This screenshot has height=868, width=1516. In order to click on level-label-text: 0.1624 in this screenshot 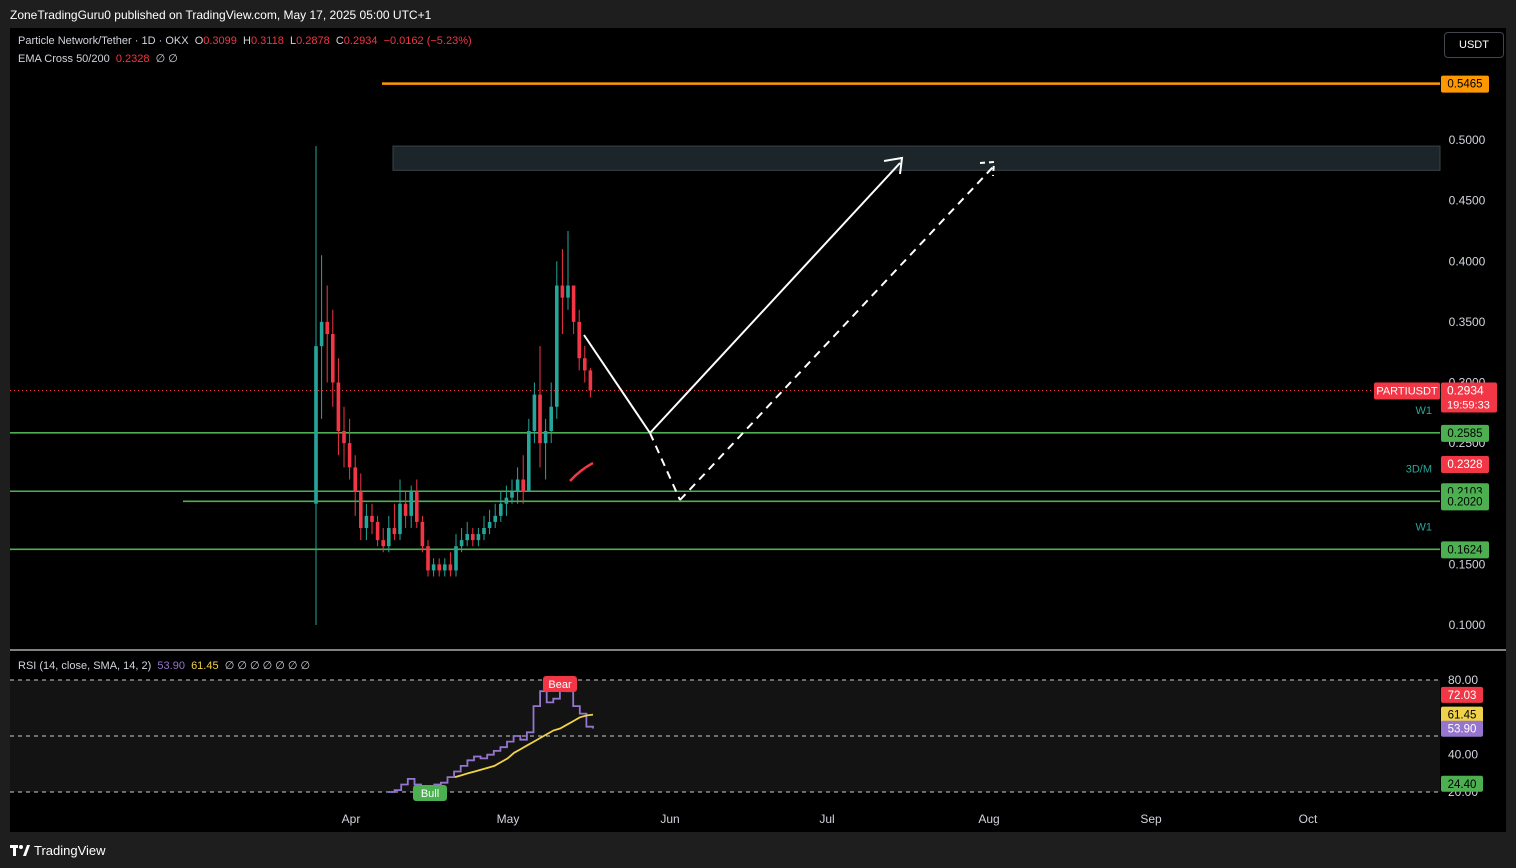, I will do `click(1465, 550)`.